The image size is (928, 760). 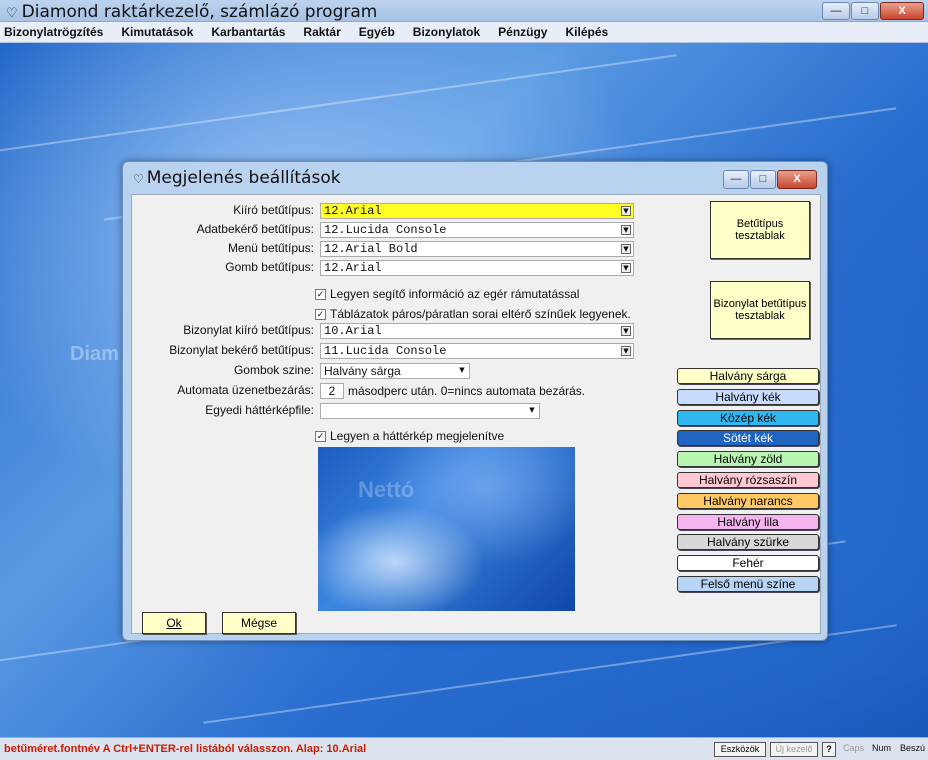 I want to click on betutipus-tesztablak-button: Betűtípus tesztablak, so click(x=760, y=230).